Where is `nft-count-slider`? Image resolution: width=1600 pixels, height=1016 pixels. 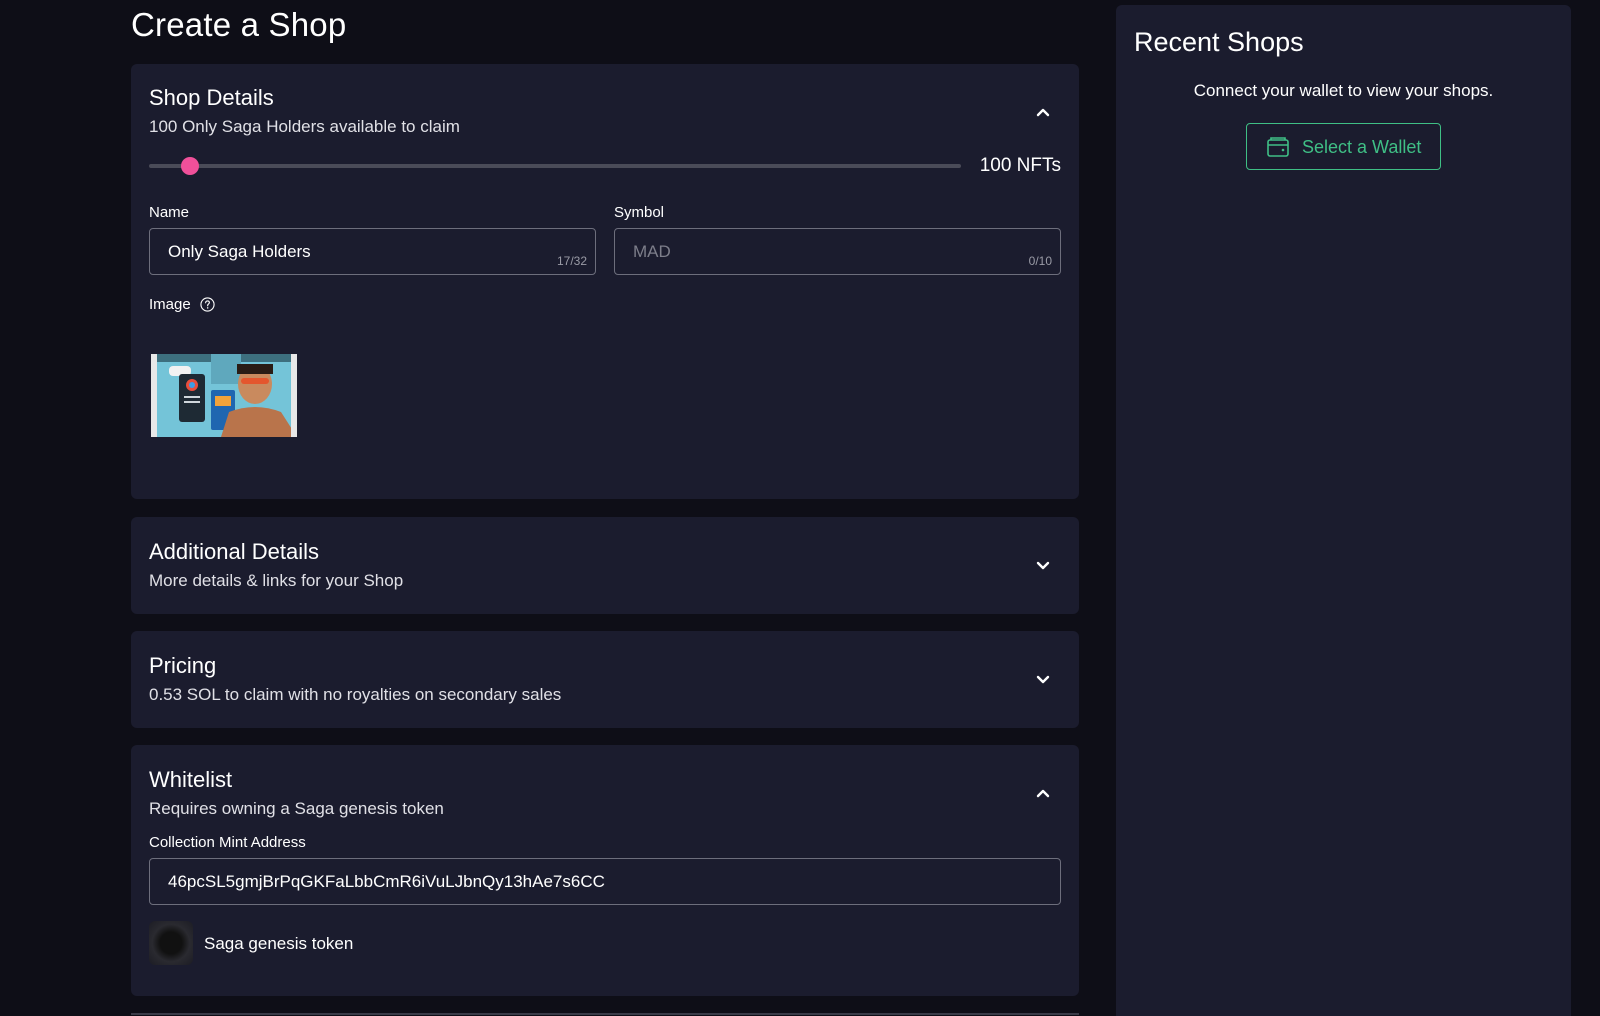
nft-count-slider is located at coordinates (555, 166).